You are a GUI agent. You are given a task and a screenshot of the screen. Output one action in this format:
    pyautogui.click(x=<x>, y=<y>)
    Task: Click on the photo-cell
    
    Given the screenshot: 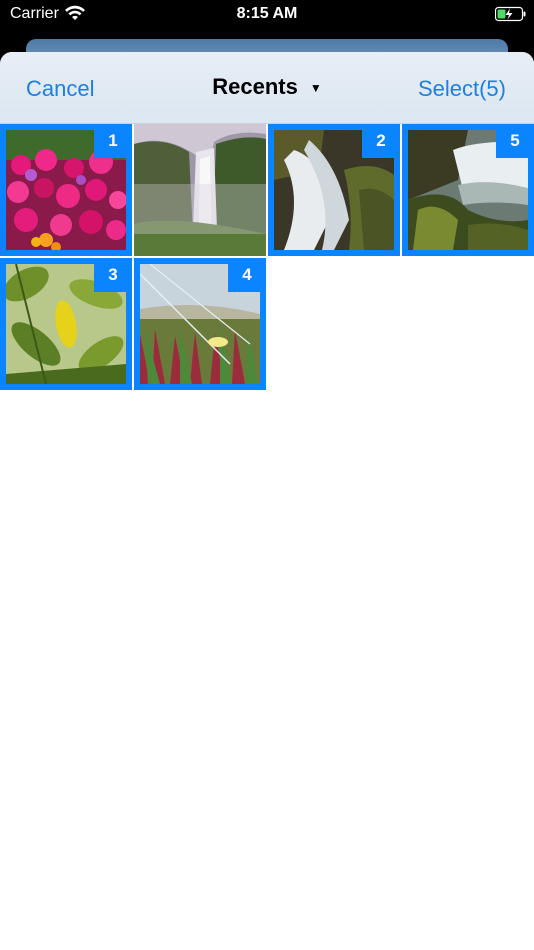 What is the action you would take?
    pyautogui.click(x=200, y=190)
    